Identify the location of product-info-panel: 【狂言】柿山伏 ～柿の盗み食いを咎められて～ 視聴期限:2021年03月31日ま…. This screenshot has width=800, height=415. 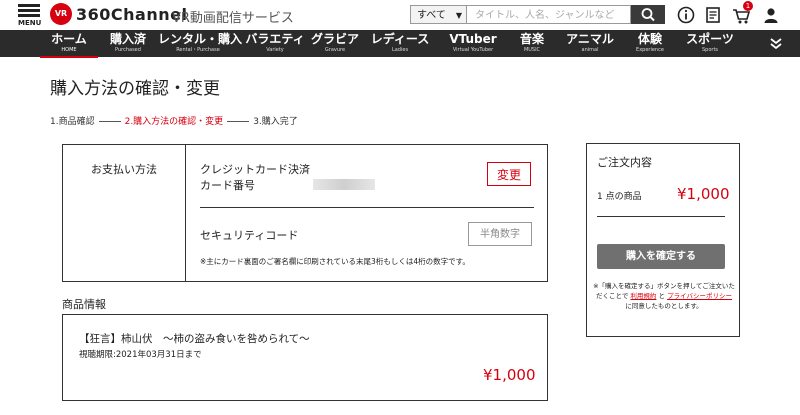
(305, 357).